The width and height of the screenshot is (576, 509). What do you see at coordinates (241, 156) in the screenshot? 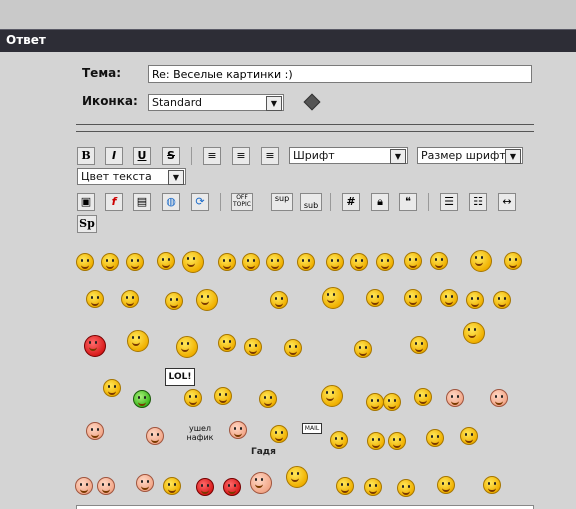
I see `align-center-button: ≡` at bounding box center [241, 156].